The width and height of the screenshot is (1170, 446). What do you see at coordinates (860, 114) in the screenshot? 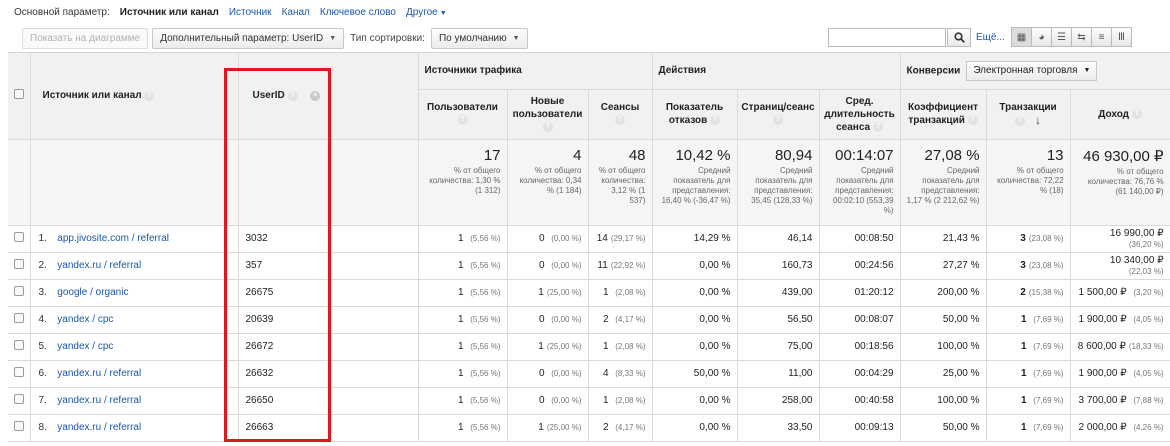
I see `header-avg-session-duration: Сред. длительность сеанса ?` at bounding box center [860, 114].